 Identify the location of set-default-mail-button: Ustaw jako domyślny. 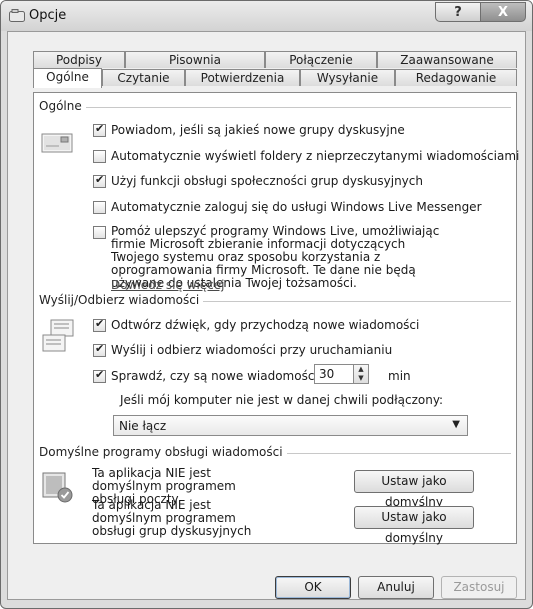
(414, 489).